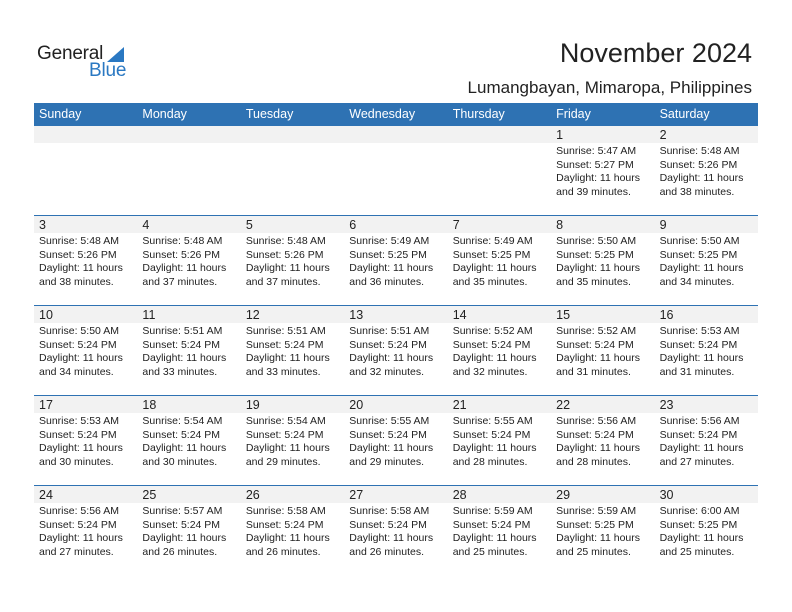 This screenshot has height=612, width=792. What do you see at coordinates (386, 281) in the screenshot?
I see `daylight-minutes: and 36 minutes.` at bounding box center [386, 281].